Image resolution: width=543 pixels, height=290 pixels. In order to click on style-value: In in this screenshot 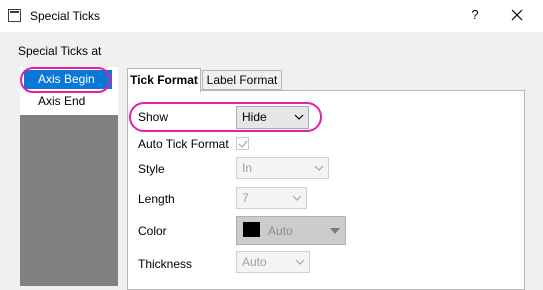, I will do `click(247, 168)`.